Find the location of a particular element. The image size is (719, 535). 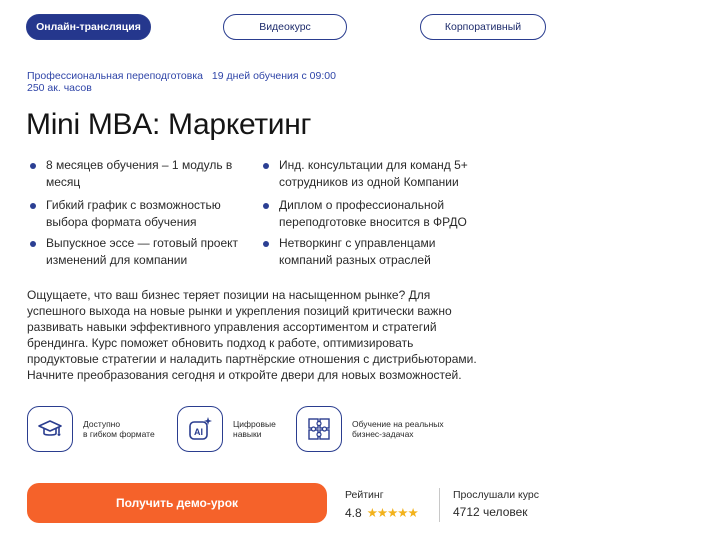

badge-label: навыки is located at coordinates (247, 434).